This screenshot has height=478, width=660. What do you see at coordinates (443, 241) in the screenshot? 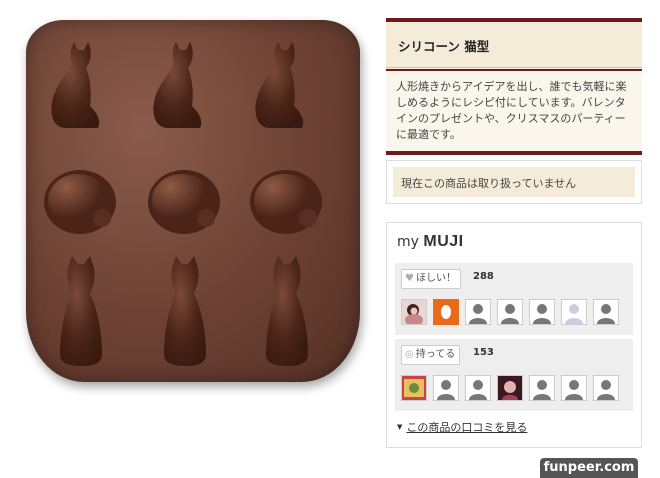
I see `mymuji-title-brand: MUJI` at bounding box center [443, 241].